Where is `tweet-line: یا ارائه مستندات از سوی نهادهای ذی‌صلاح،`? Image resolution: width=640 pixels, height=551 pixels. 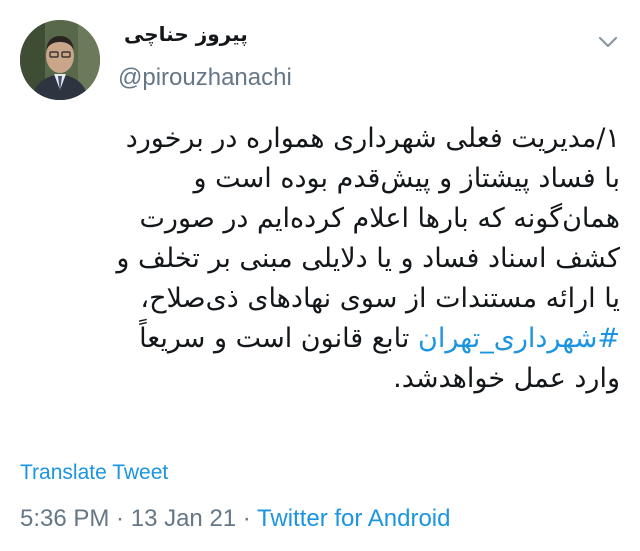
tweet-line: یا ارائه مستندات از سوی نهادهای ذی‌صلاح، is located at coordinates (380, 298).